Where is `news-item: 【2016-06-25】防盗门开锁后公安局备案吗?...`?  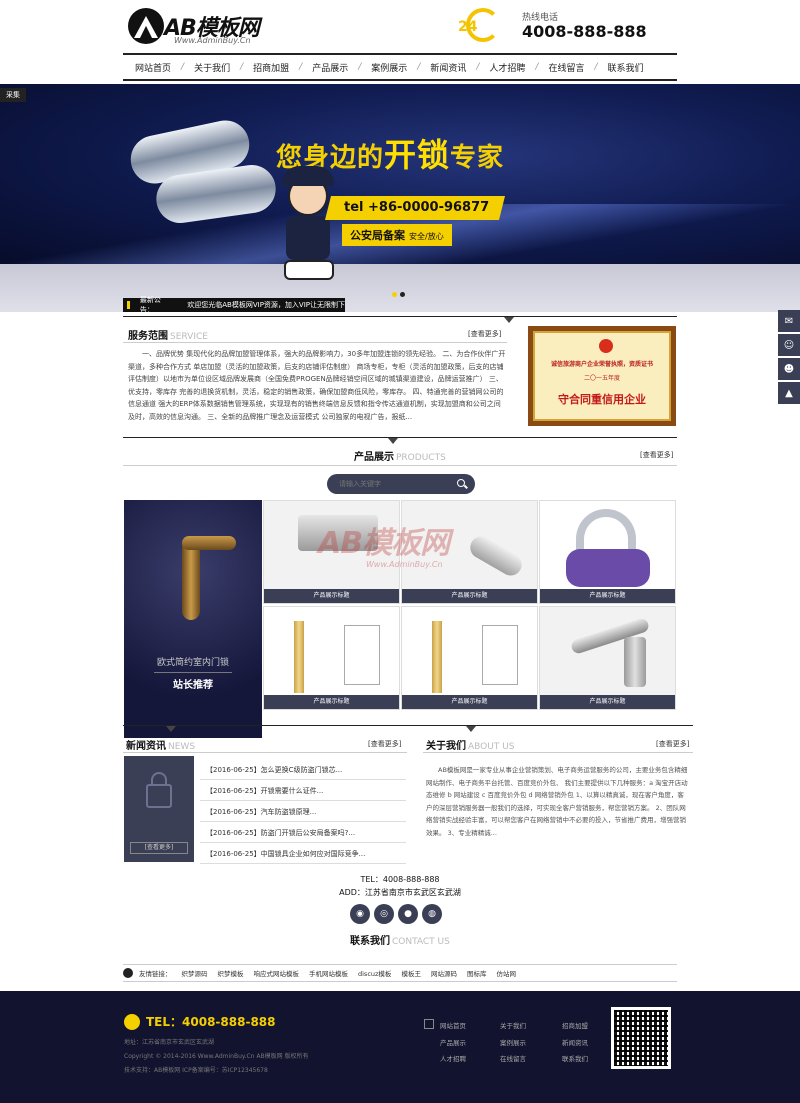 news-item: 【2016-06-25】防盗门开锁后公安局备案吗?... is located at coordinates (303, 833).